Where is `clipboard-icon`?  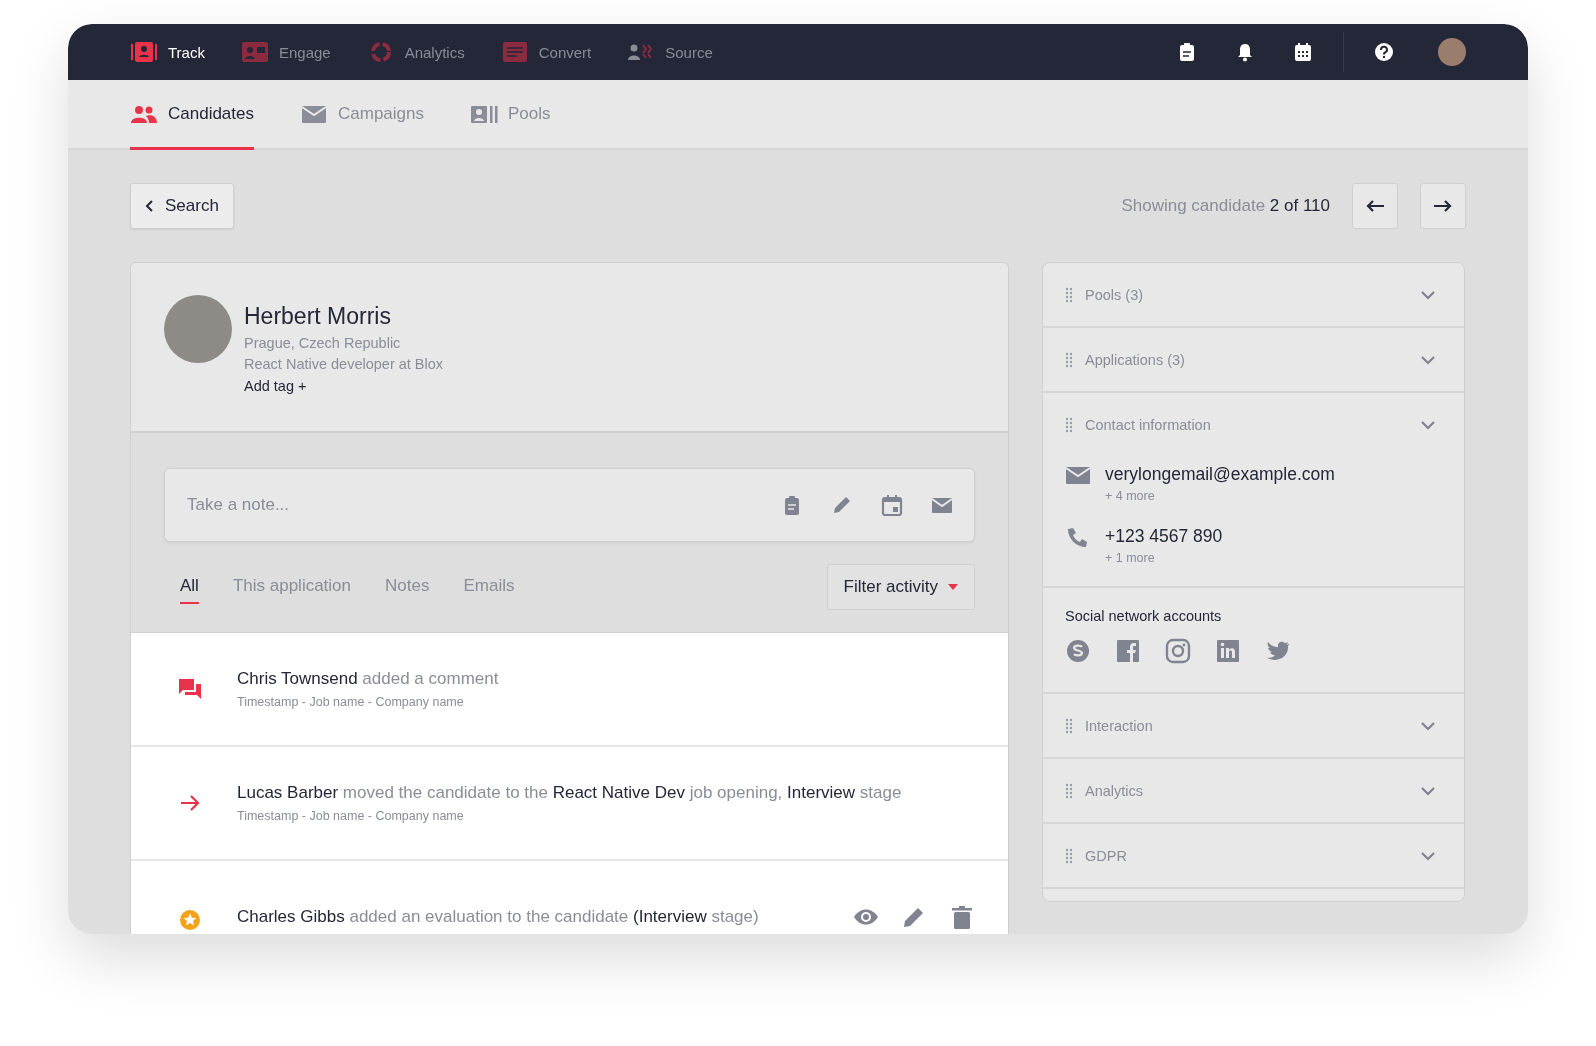
clipboard-icon is located at coordinates (1187, 52).